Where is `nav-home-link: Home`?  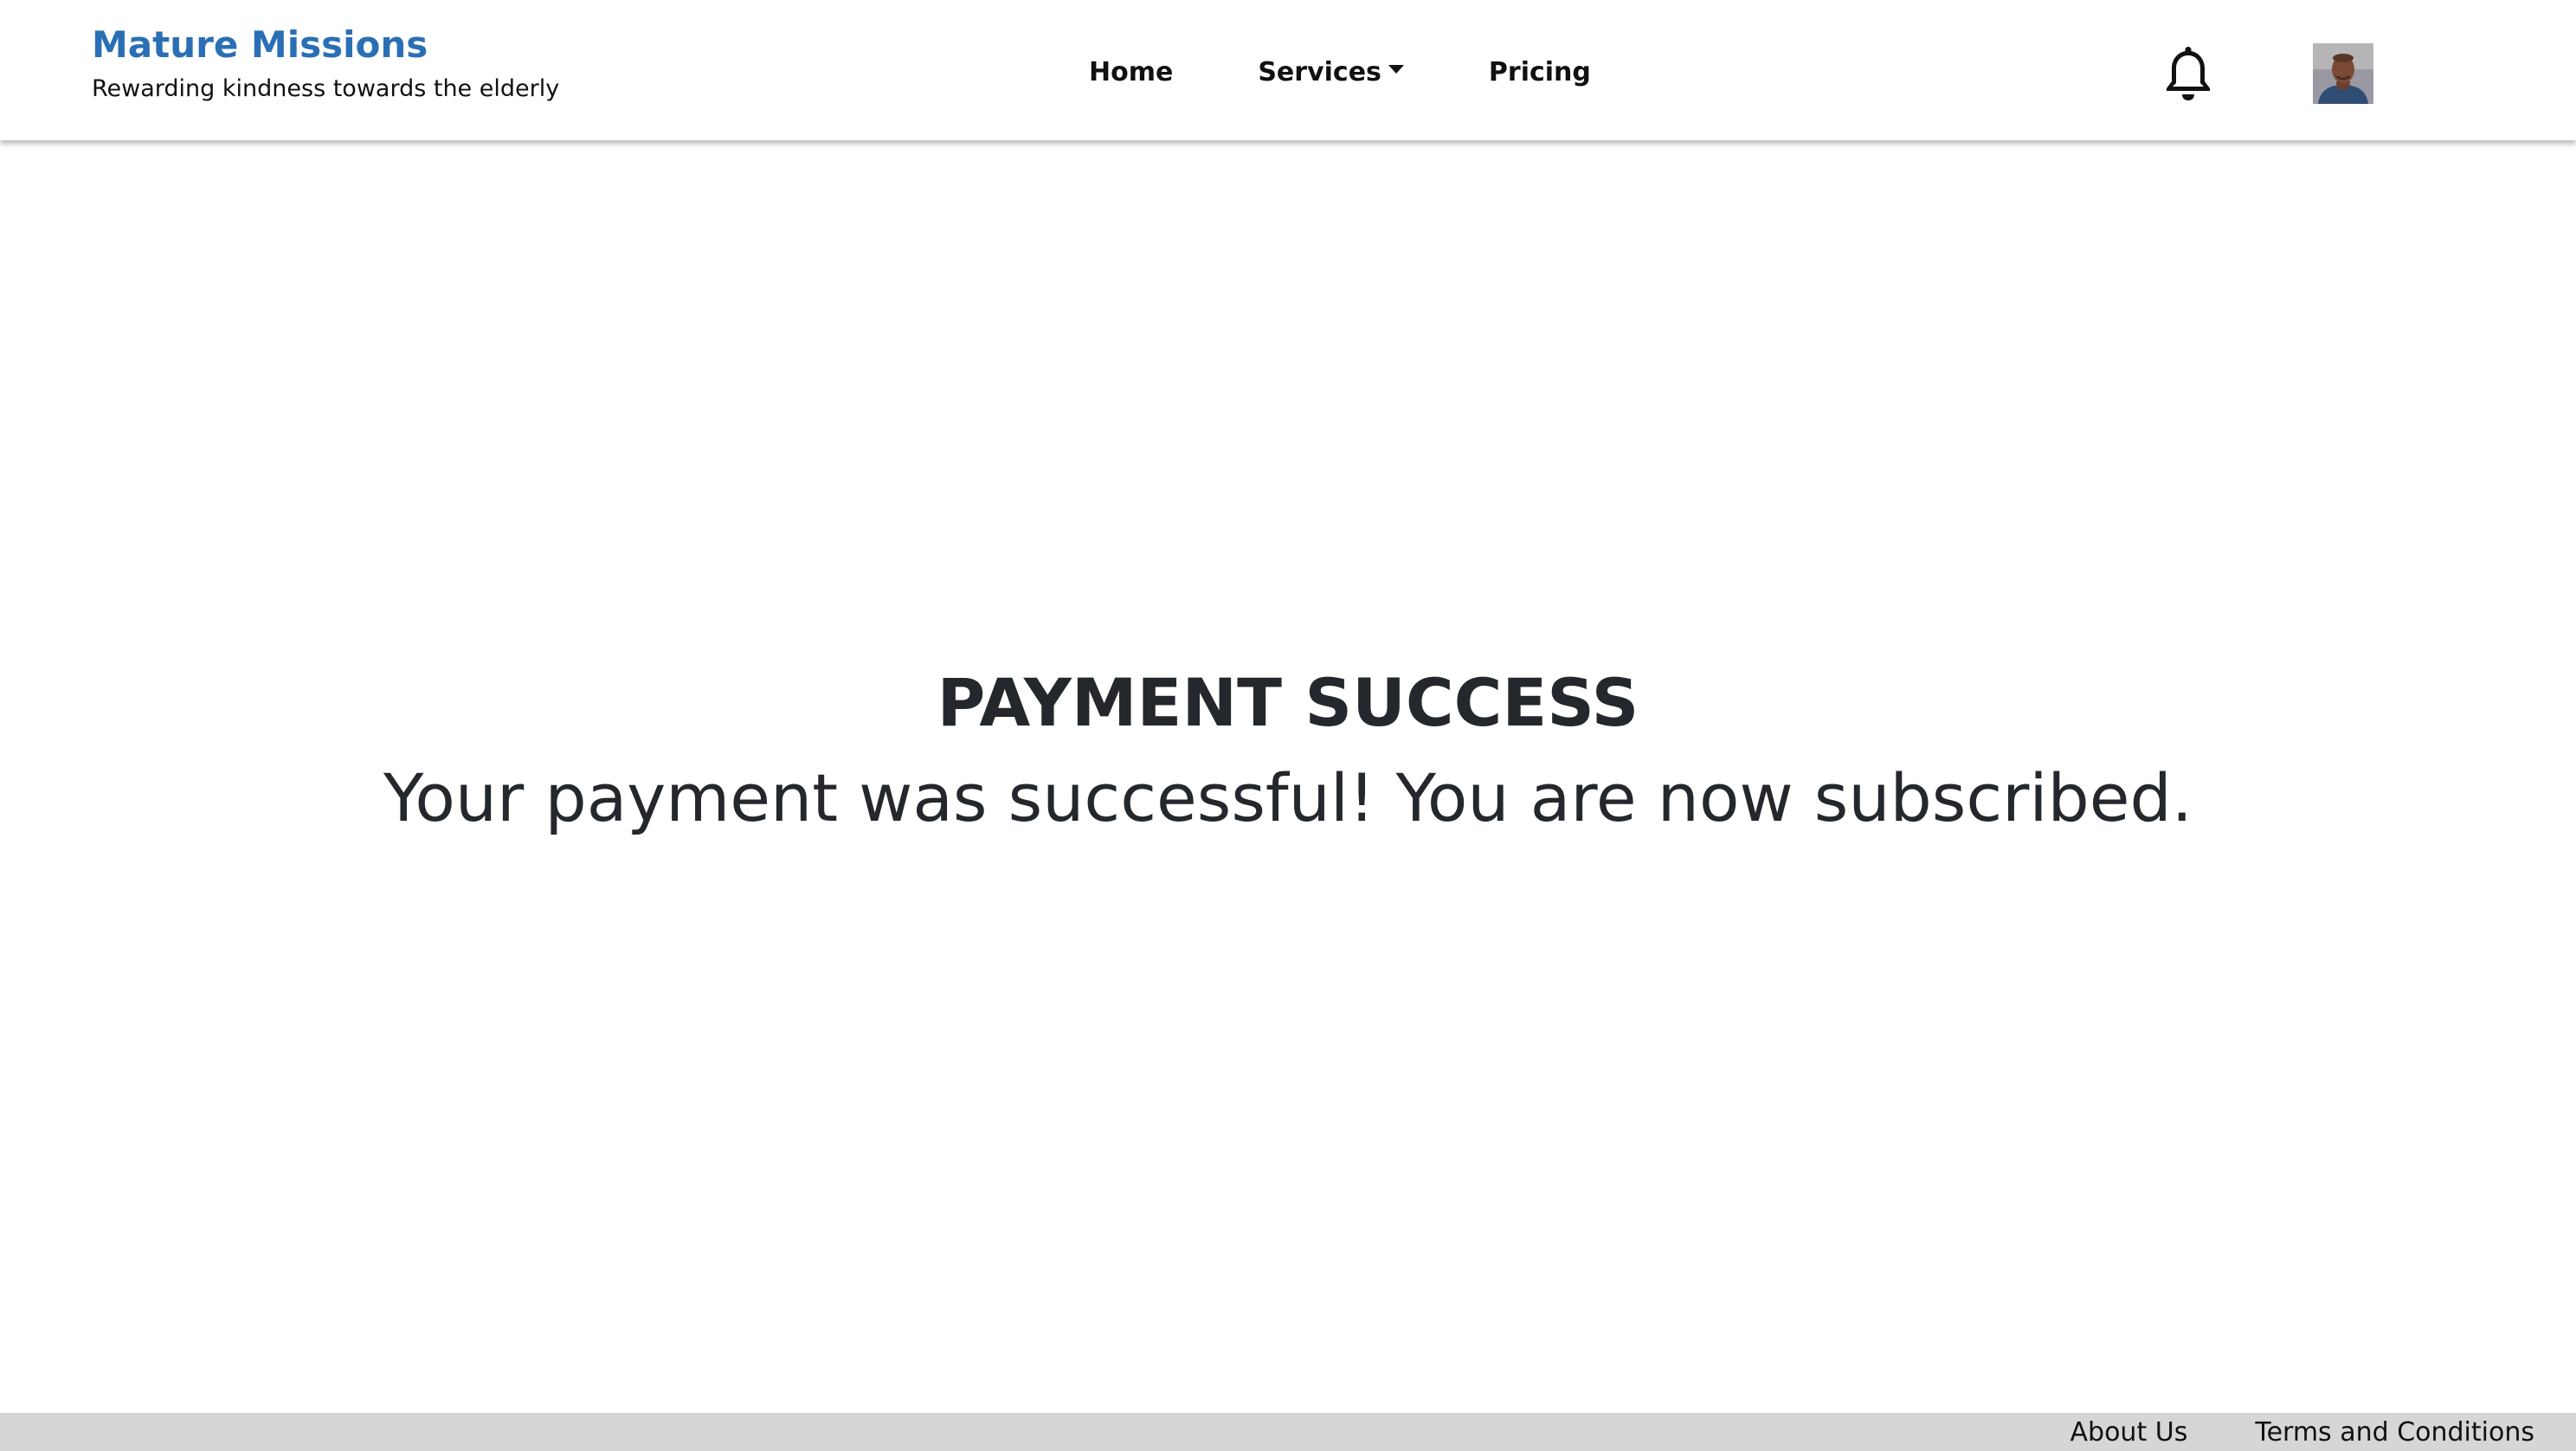 nav-home-link: Home is located at coordinates (1131, 72).